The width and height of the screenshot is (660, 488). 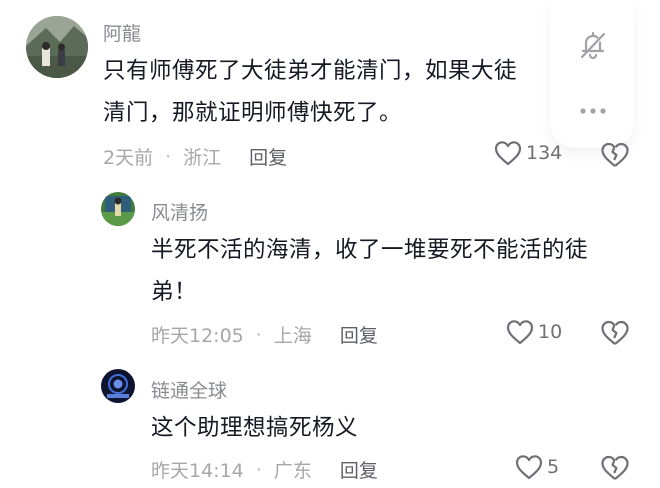 What do you see at coordinates (179, 211) in the screenshot?
I see `comment-username: 风清扬` at bounding box center [179, 211].